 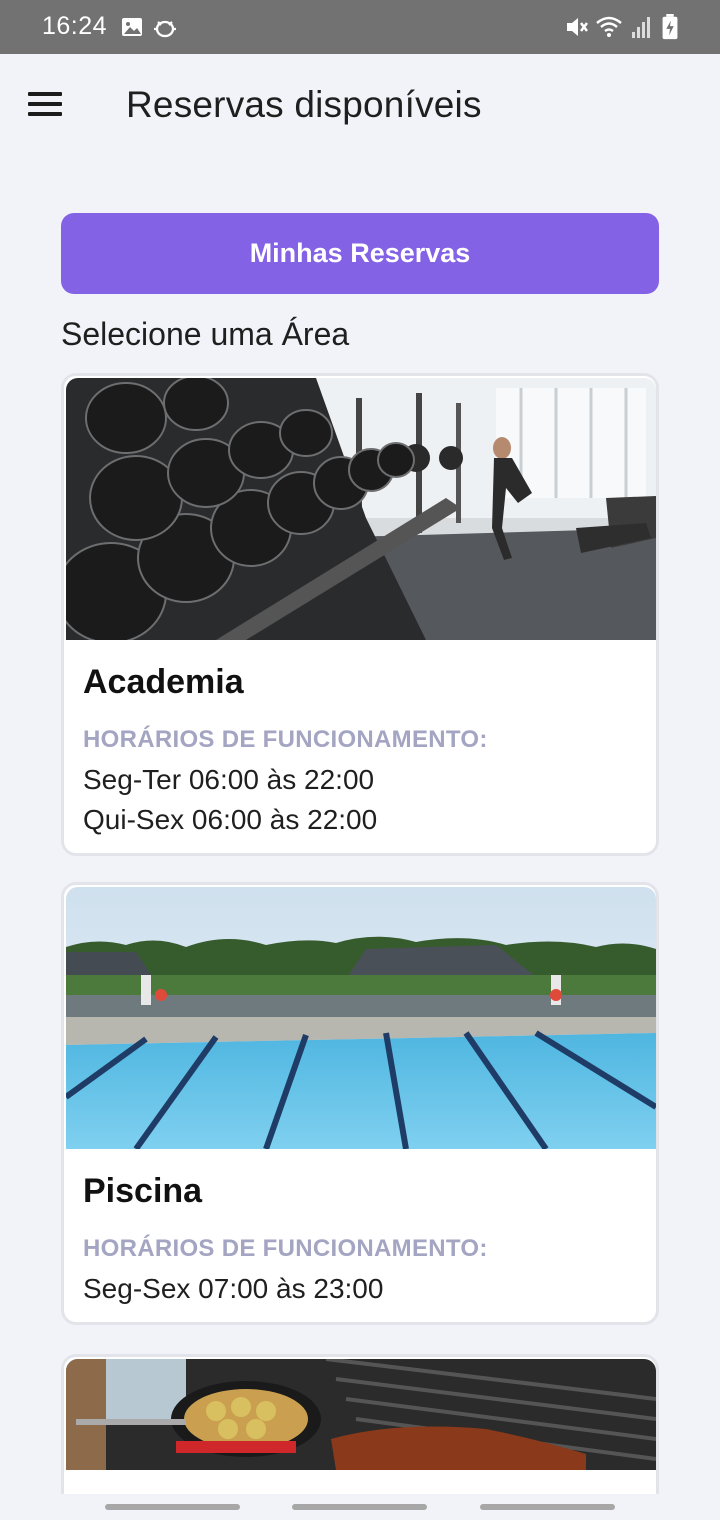 I want to click on bug-icon, so click(x=165, y=29).